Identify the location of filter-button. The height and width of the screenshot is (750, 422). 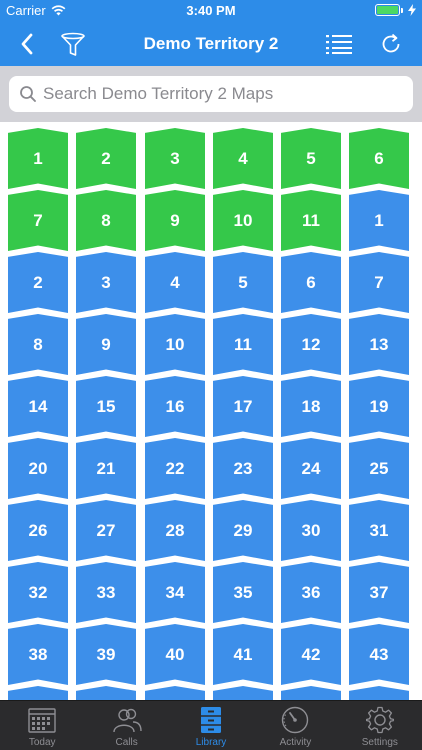
(73, 44).